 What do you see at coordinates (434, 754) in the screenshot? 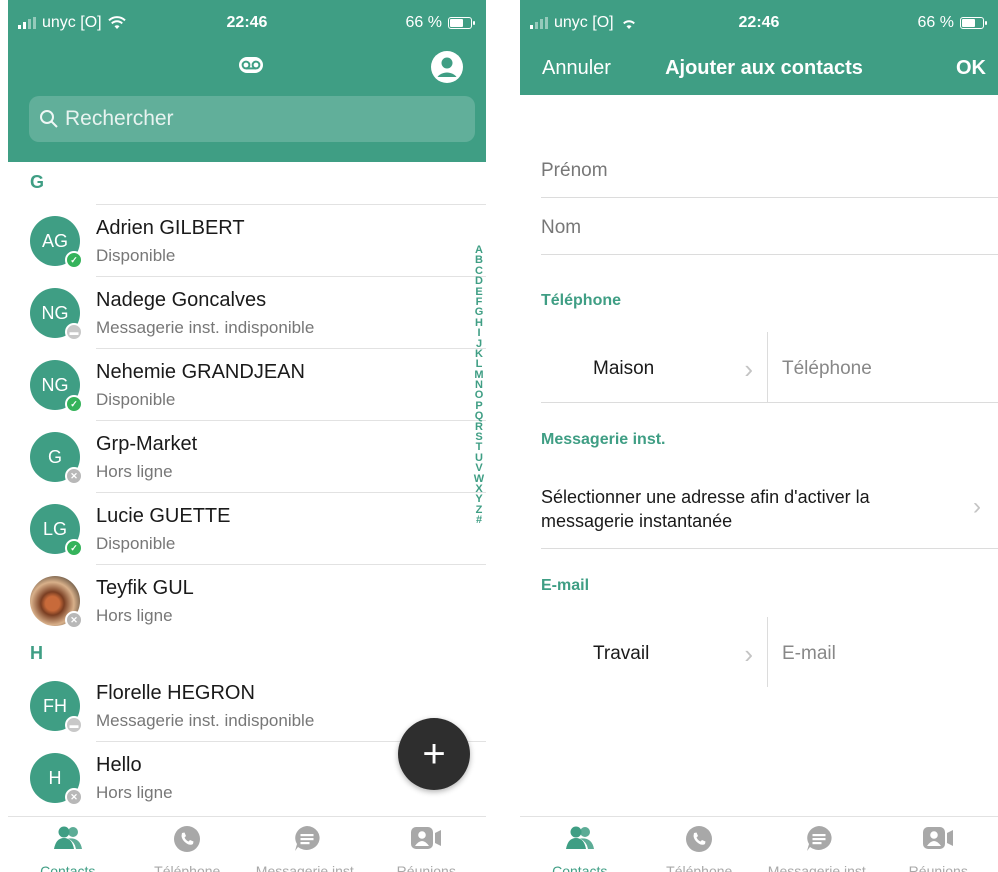
I see `add-contact-button: +` at bounding box center [434, 754].